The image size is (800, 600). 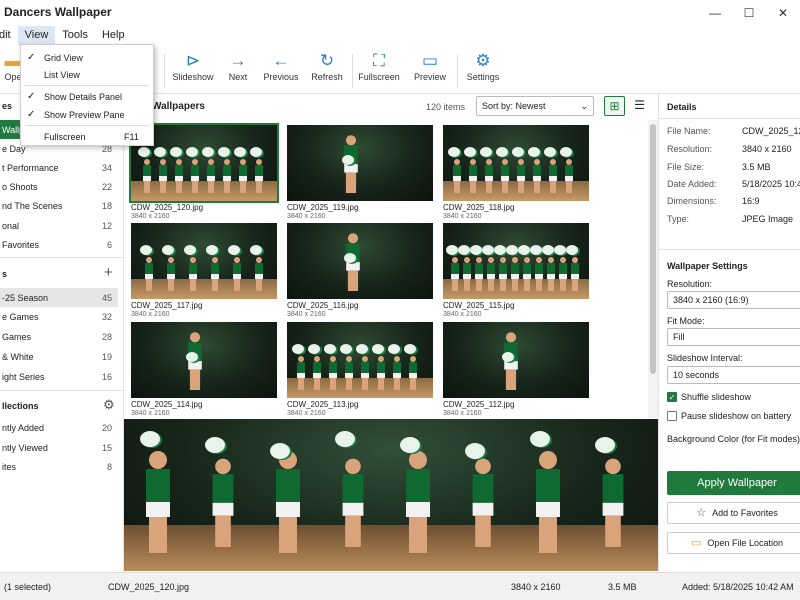 What do you see at coordinates (733, 543) in the screenshot?
I see `open-file-location-button: ▭ Open File Location` at bounding box center [733, 543].